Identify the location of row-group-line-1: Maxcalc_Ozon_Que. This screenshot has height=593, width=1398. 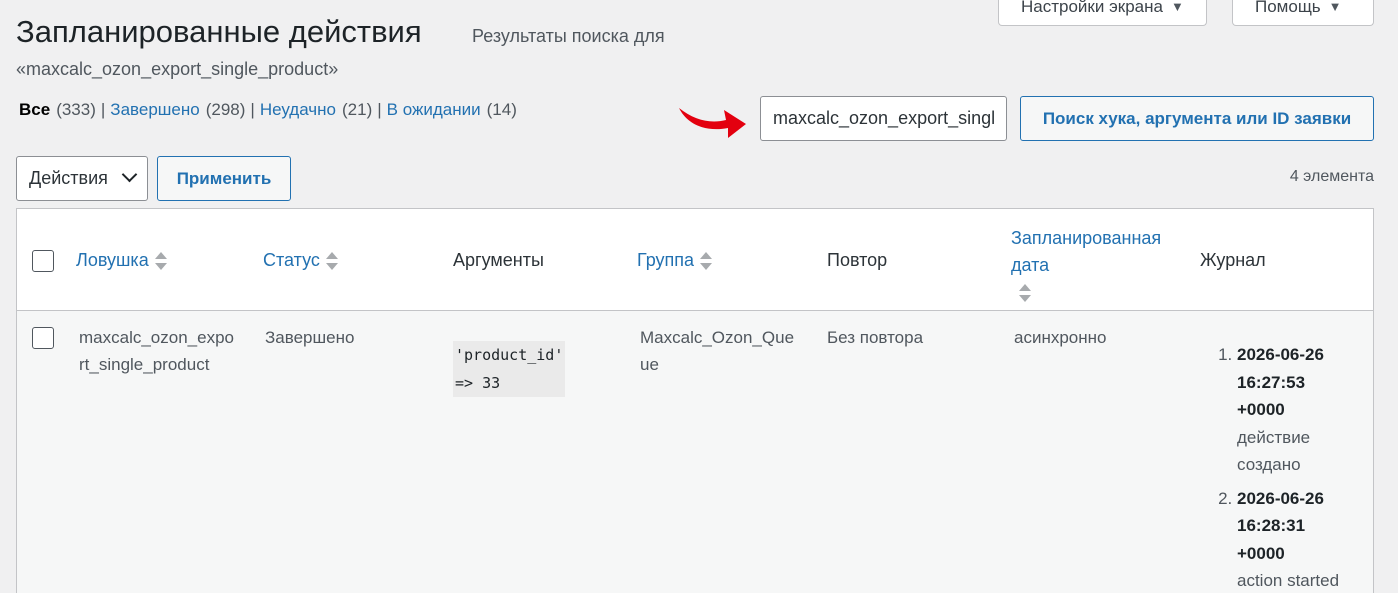
(717, 337).